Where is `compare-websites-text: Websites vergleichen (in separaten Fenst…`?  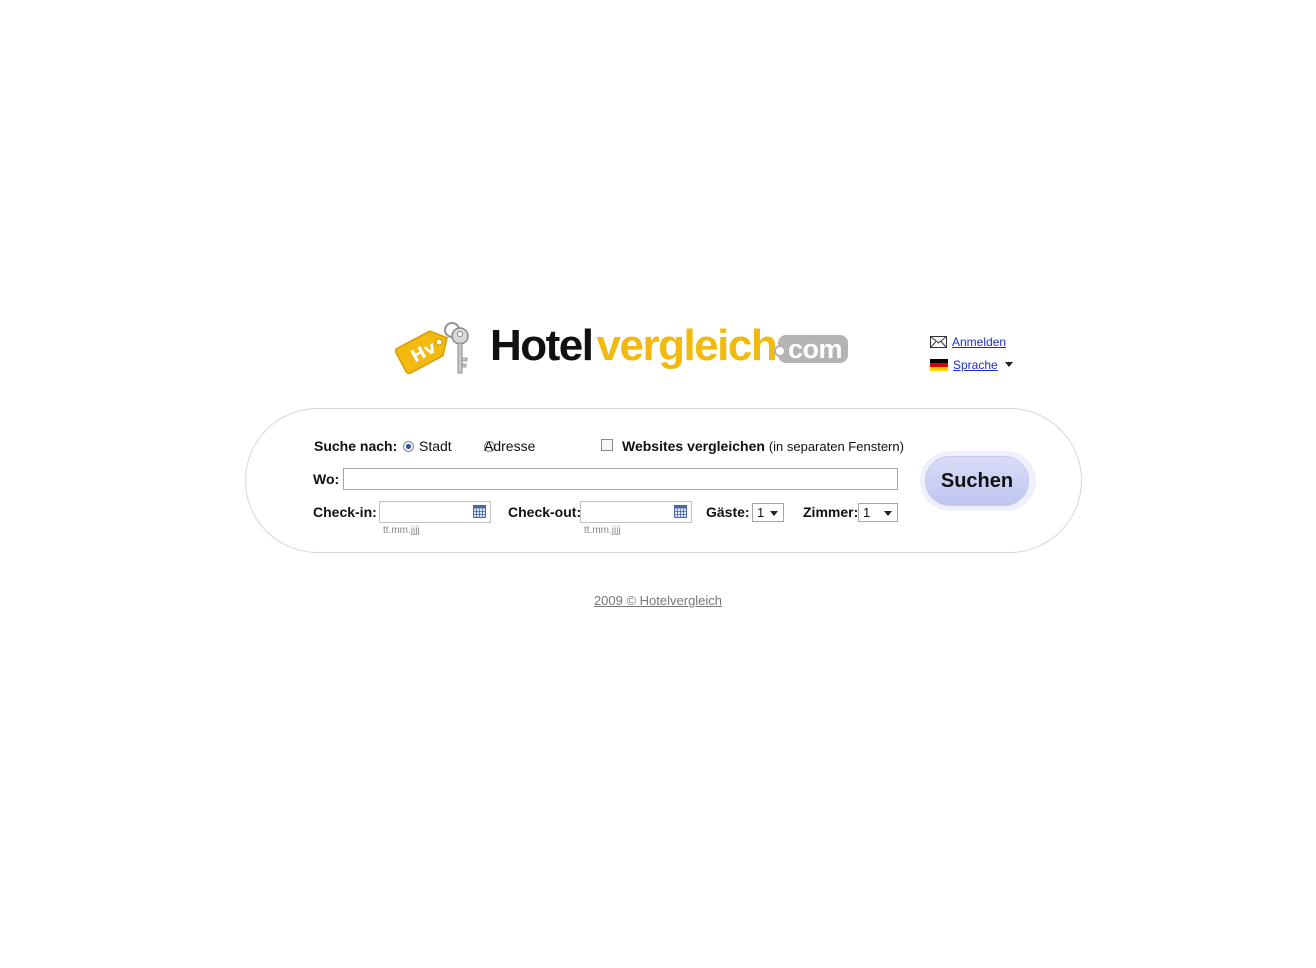
compare-websites-text: Websites vergleichen (in separaten Fenst… is located at coordinates (763, 446).